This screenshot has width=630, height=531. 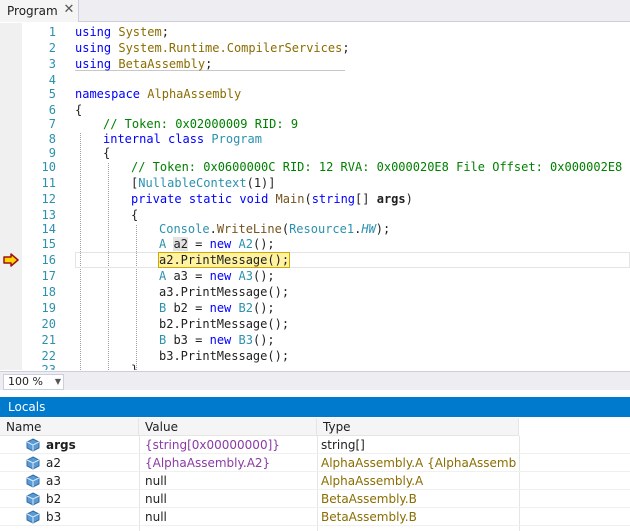 What do you see at coordinates (69, 10) in the screenshot?
I see `close-icon: ✕` at bounding box center [69, 10].